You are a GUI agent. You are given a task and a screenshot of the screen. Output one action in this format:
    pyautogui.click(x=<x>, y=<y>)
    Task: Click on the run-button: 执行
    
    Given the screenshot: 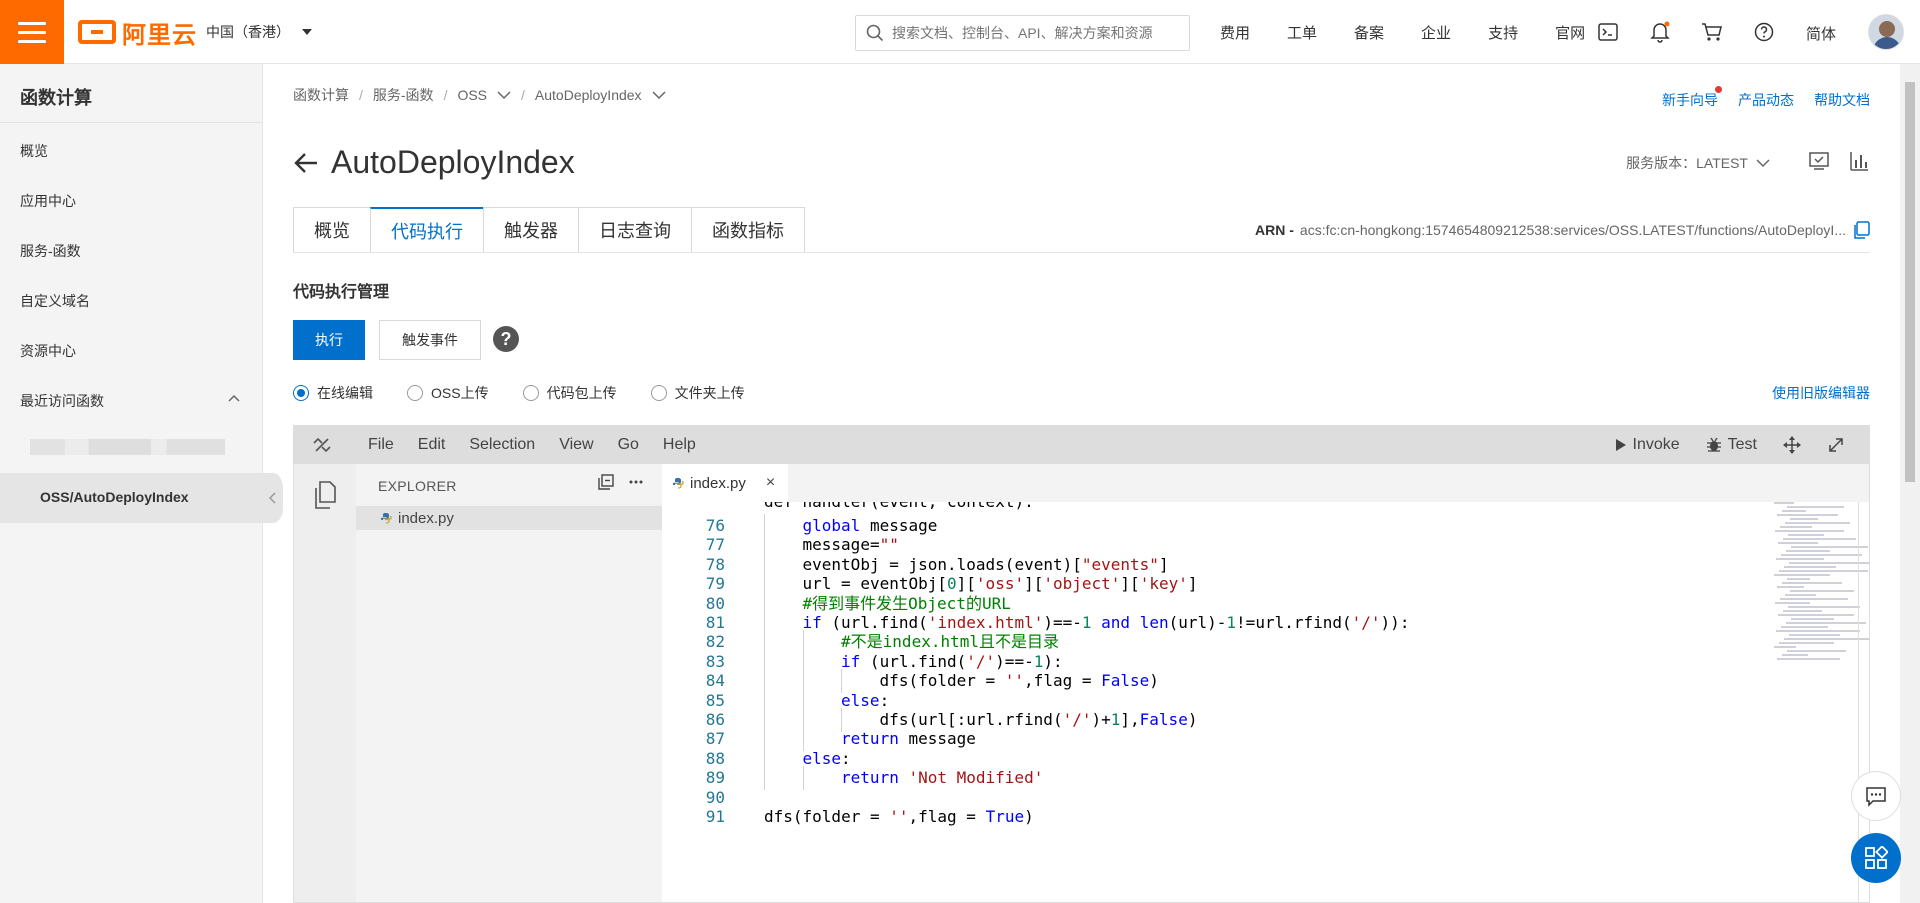 What is the action you would take?
    pyautogui.click(x=329, y=340)
    